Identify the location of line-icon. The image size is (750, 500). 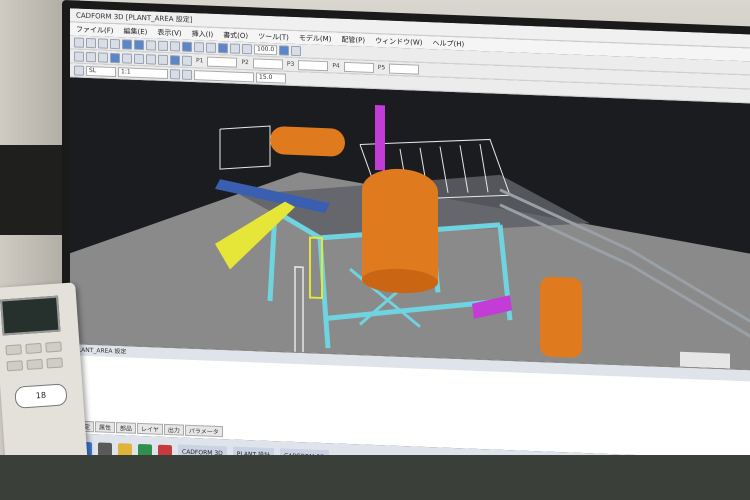
(79, 56).